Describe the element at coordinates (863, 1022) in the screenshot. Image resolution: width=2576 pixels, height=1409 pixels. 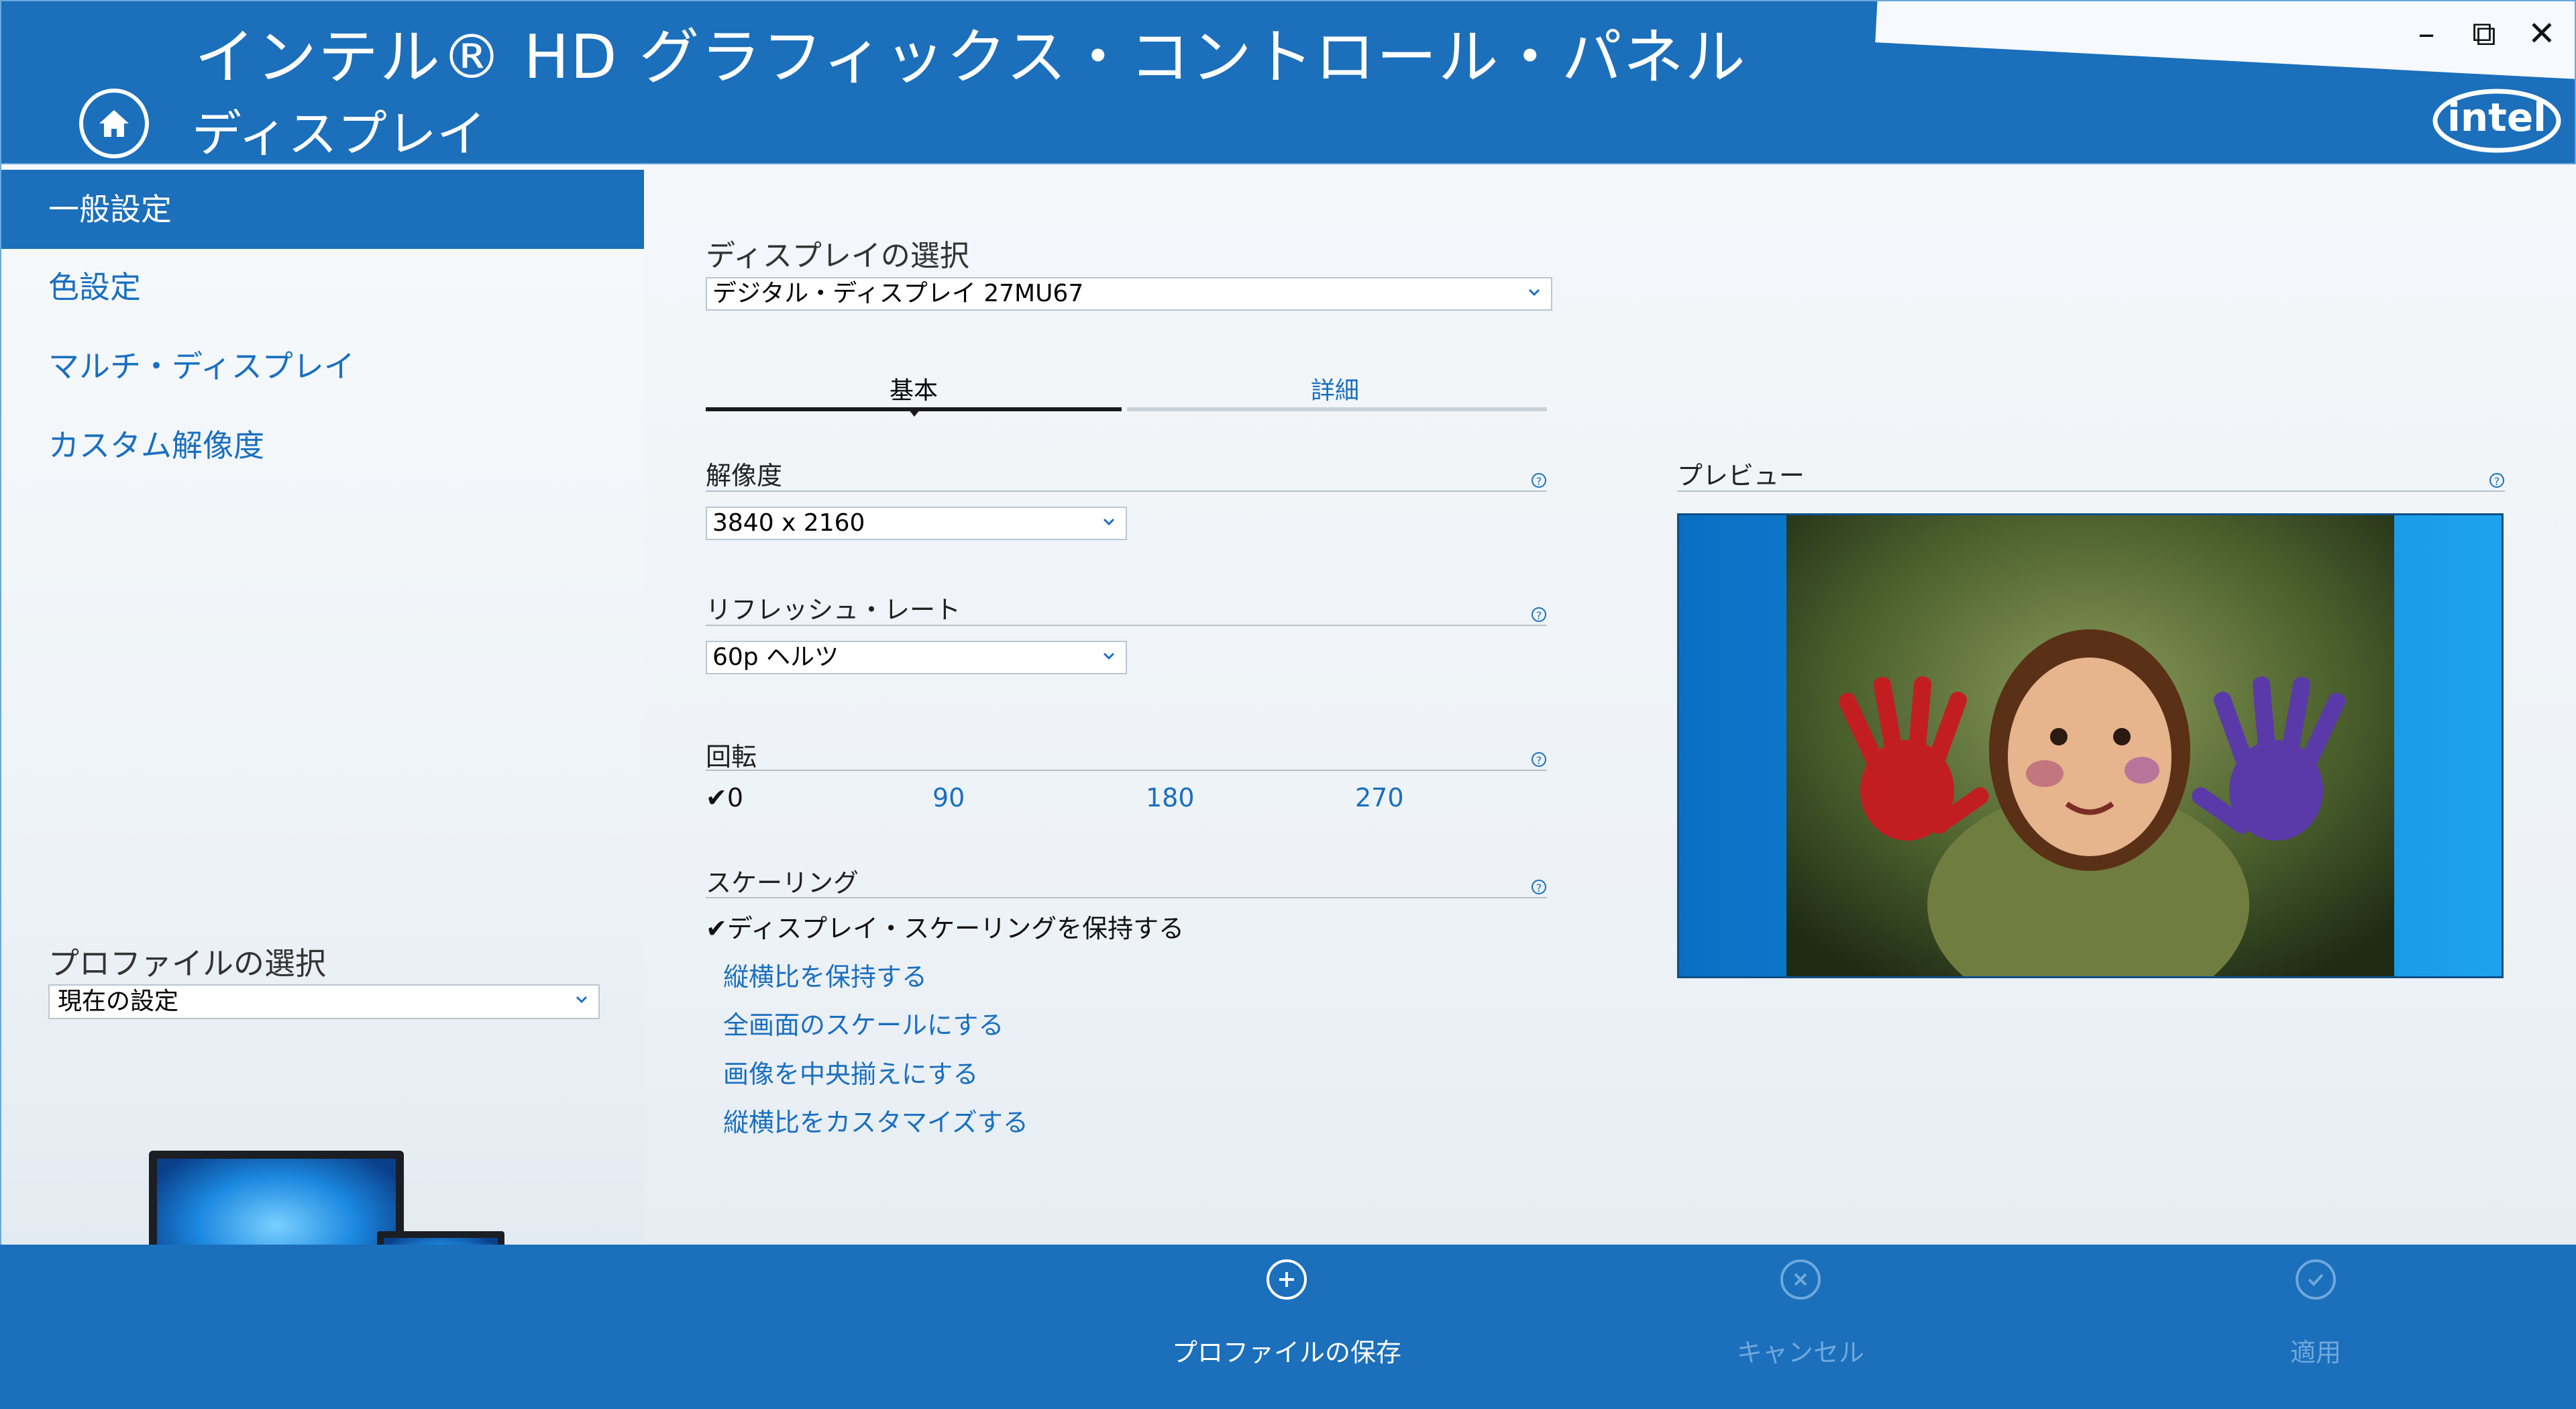
I see `scaling-option-full-screen: 全画面のスケールにする` at that location.